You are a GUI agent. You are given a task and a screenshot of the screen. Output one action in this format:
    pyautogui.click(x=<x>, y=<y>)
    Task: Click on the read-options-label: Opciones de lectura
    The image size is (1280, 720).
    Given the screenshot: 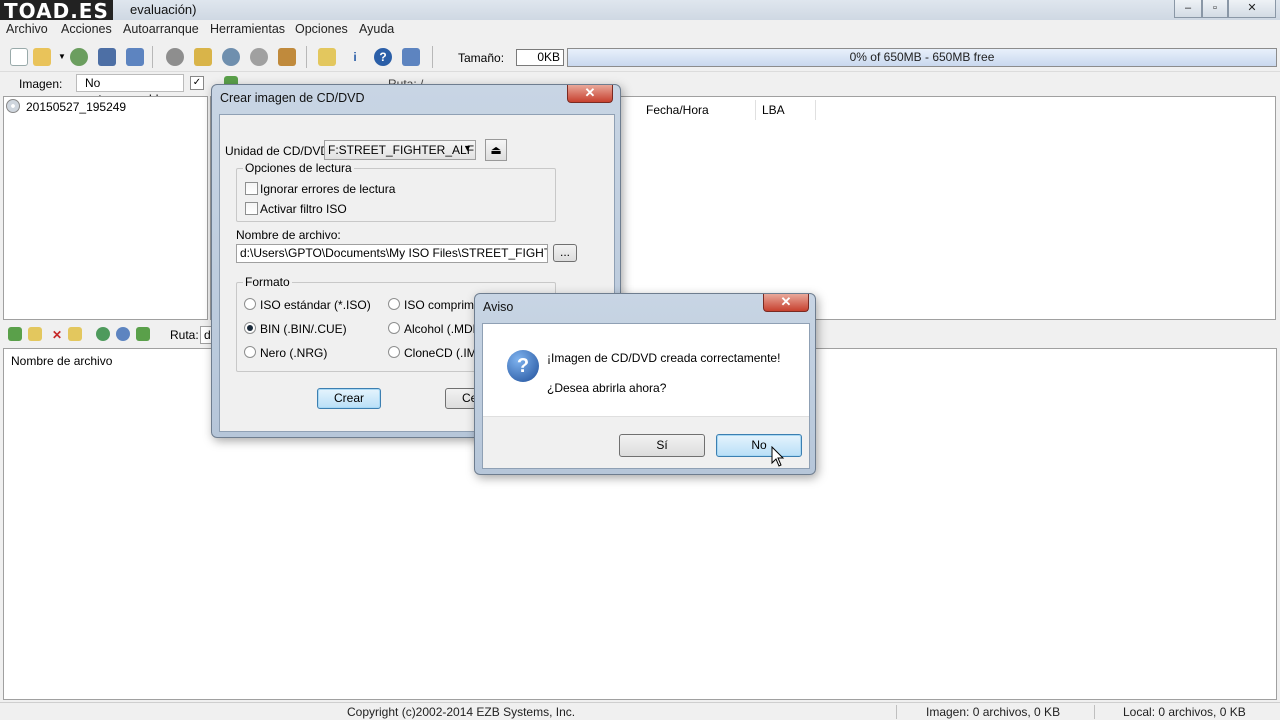 What is the action you would take?
    pyautogui.click(x=298, y=168)
    